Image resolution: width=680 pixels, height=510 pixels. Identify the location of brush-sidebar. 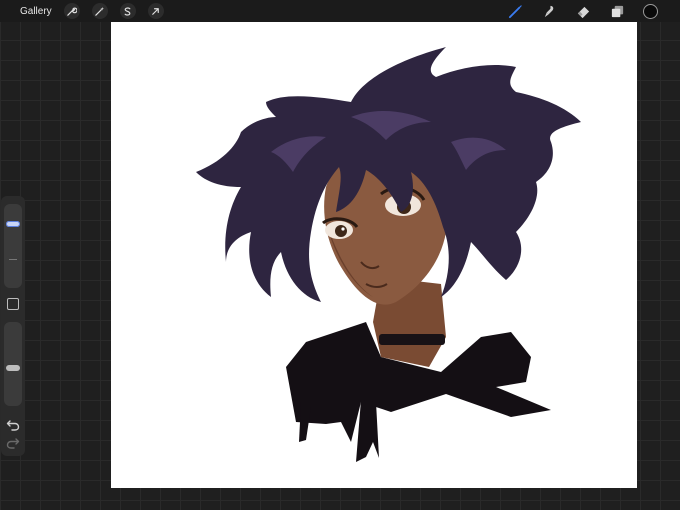
(13, 326).